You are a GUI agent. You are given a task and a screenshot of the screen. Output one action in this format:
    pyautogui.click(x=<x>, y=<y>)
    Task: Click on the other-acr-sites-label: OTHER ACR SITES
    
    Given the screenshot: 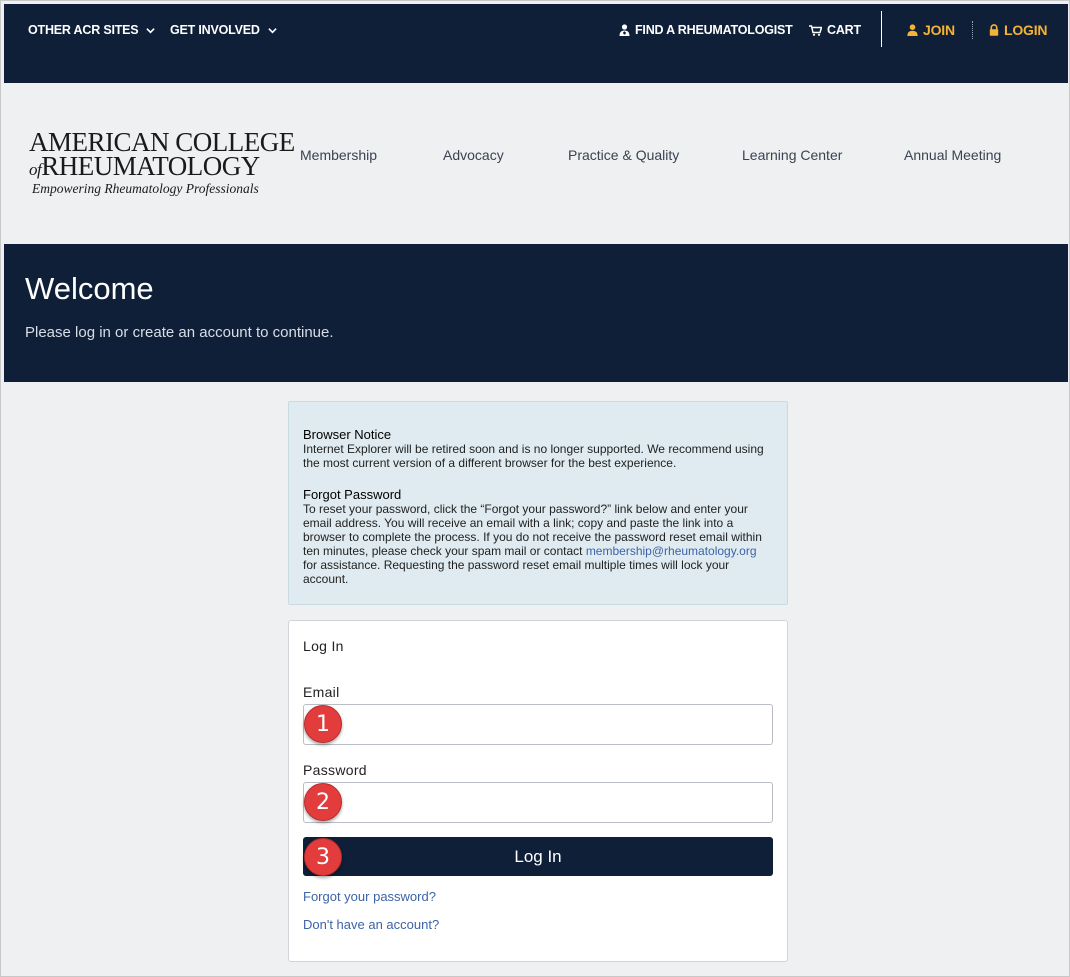 What is the action you would take?
    pyautogui.click(x=83, y=30)
    